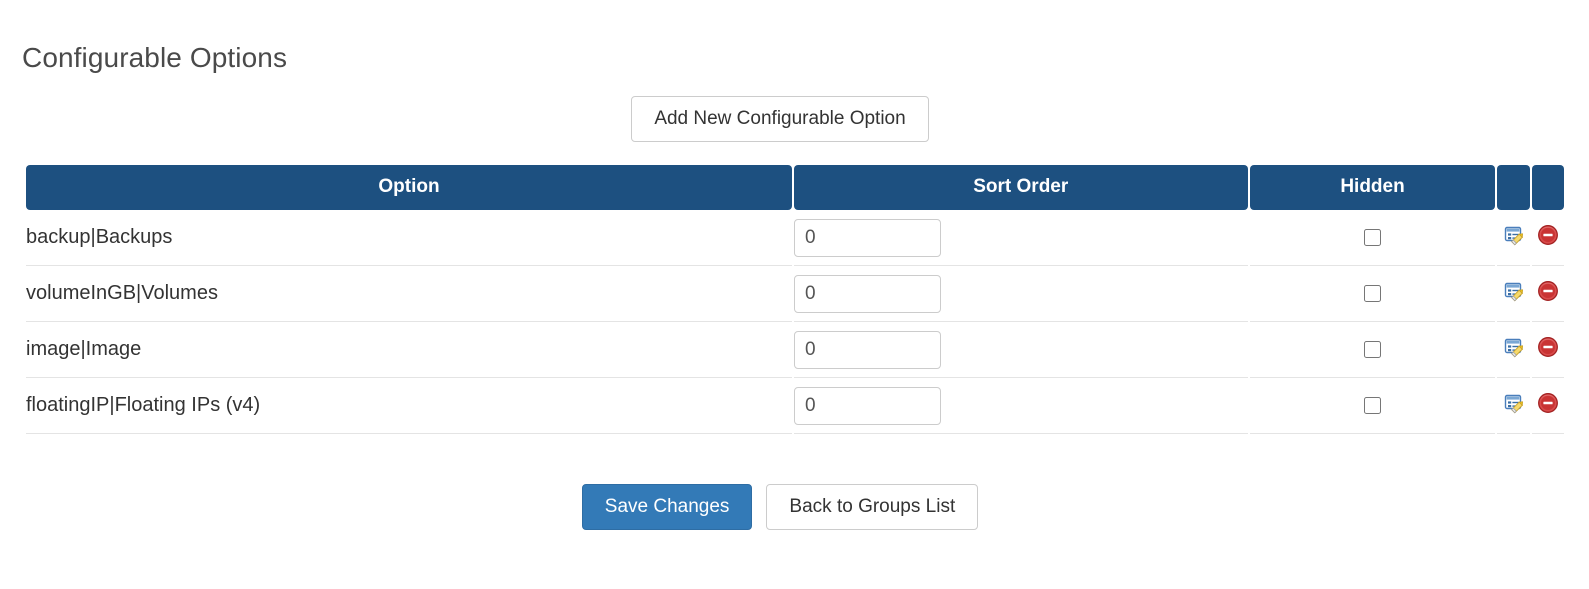 This screenshot has width=1589, height=589. Describe the element at coordinates (1547, 187) in the screenshot. I see `column-header-delete` at that location.